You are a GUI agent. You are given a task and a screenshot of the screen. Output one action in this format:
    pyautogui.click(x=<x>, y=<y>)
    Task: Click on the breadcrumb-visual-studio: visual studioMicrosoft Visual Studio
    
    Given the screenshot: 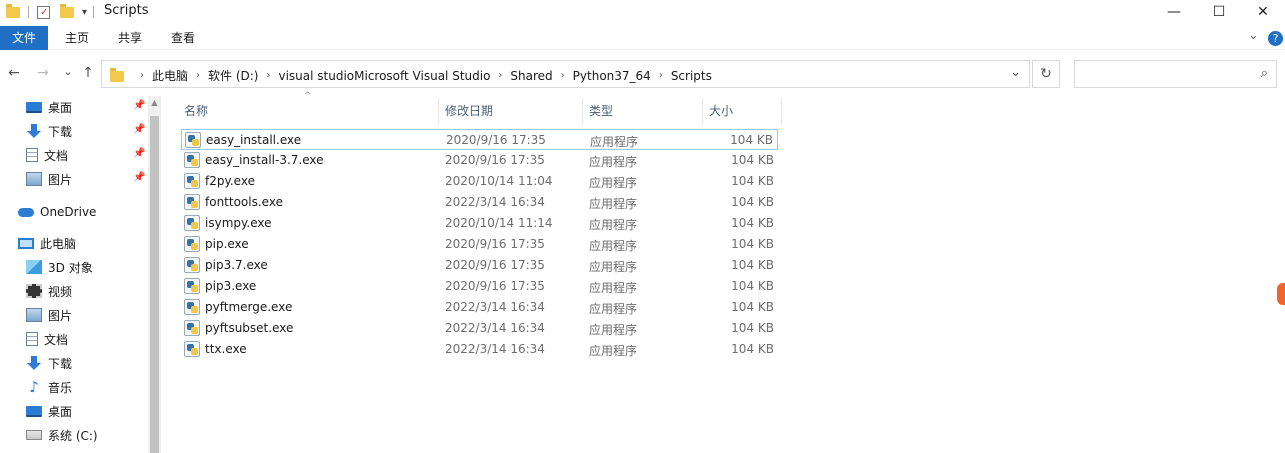 What is the action you would take?
    pyautogui.click(x=384, y=76)
    